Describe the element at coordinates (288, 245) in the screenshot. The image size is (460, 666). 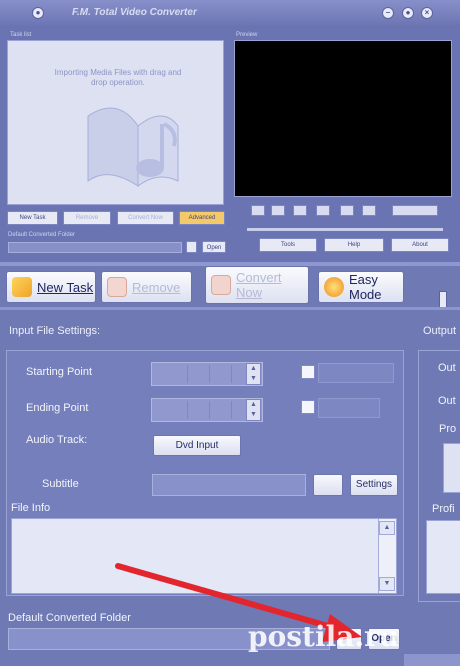
I see `thumb-tools-button: Tools` at that location.